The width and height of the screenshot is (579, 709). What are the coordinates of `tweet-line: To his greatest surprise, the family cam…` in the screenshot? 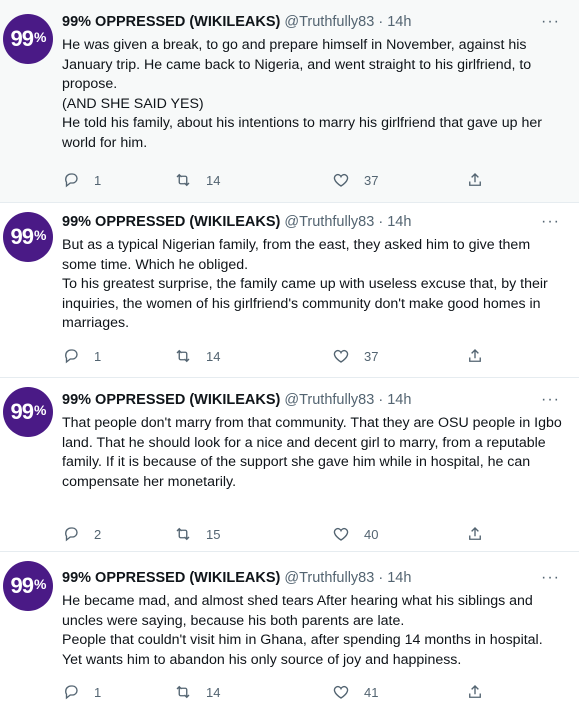 It's located at (305, 304).